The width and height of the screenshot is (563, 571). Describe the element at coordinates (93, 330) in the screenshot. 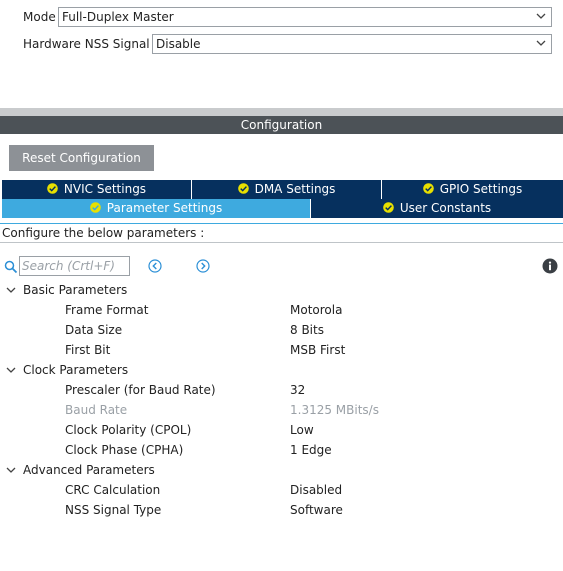

I see `param-data-size: Data Size` at that location.